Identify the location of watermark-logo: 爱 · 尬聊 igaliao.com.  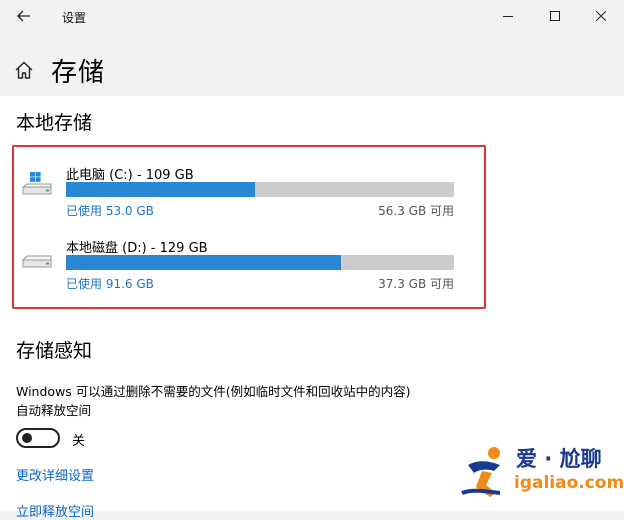
(542, 471).